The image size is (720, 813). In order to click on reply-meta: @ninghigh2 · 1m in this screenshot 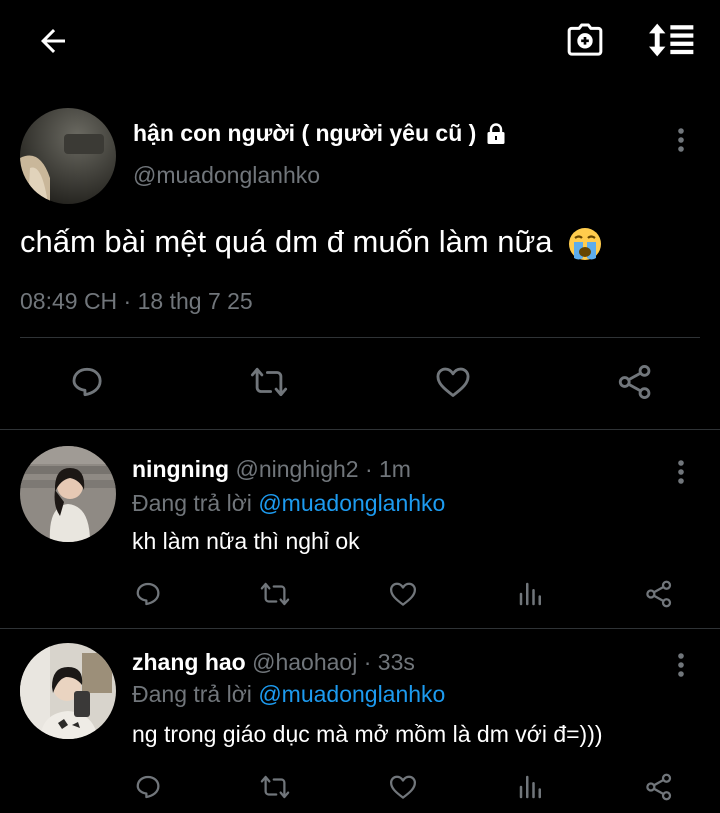, I will do `click(323, 469)`.